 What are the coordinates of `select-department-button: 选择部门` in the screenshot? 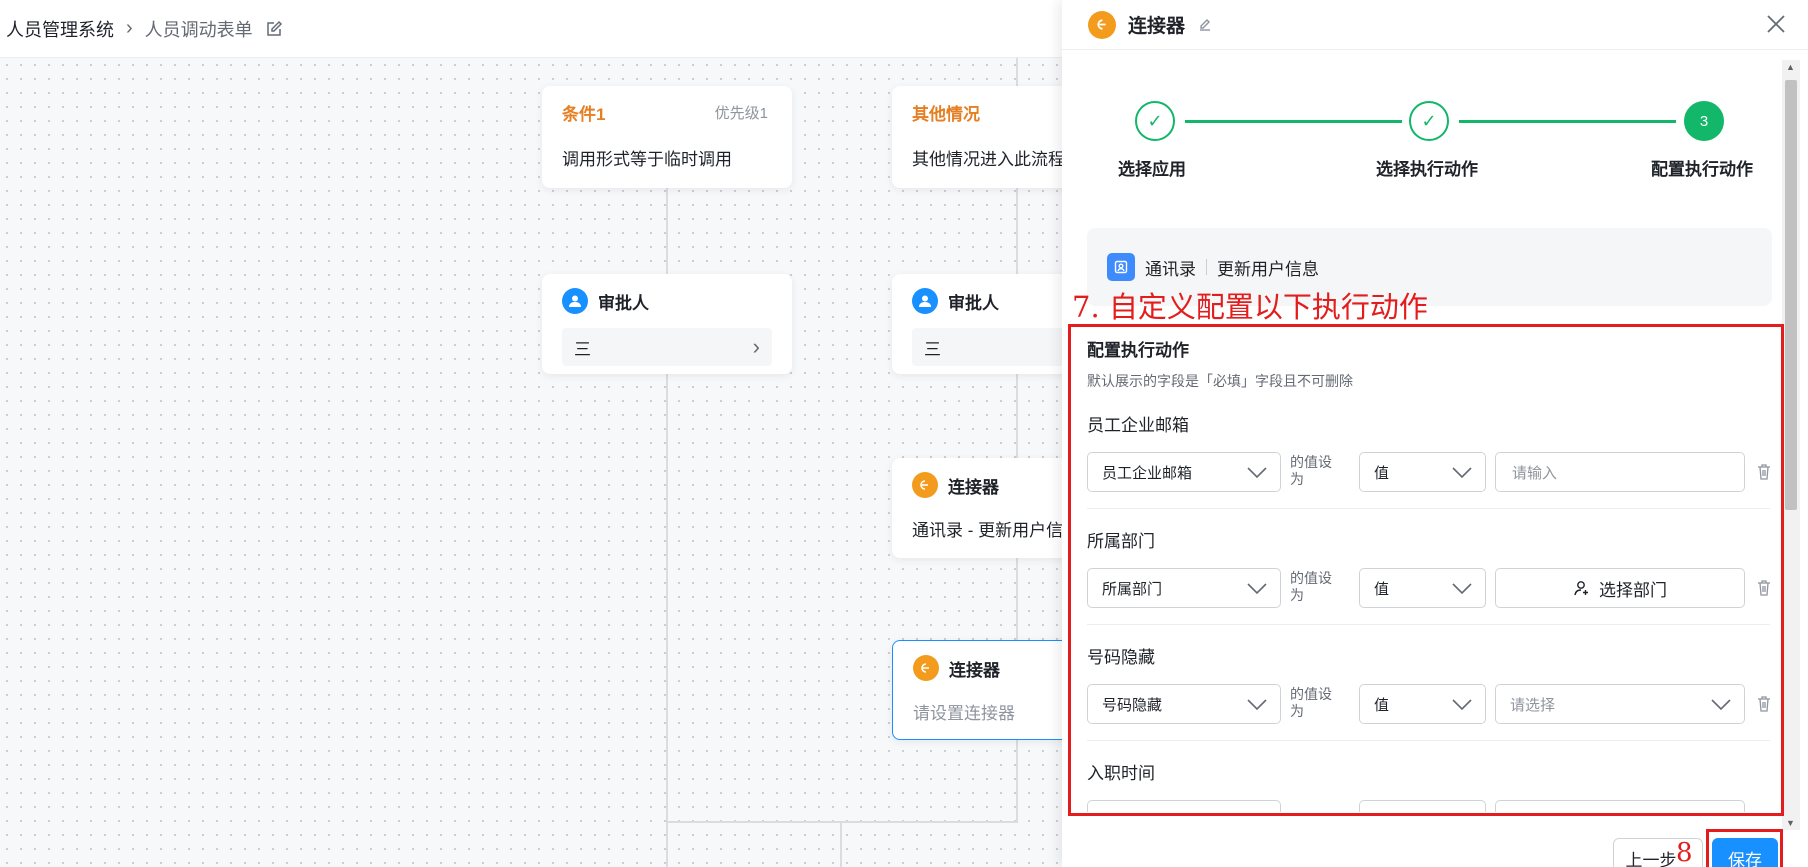 It's located at (1620, 588).